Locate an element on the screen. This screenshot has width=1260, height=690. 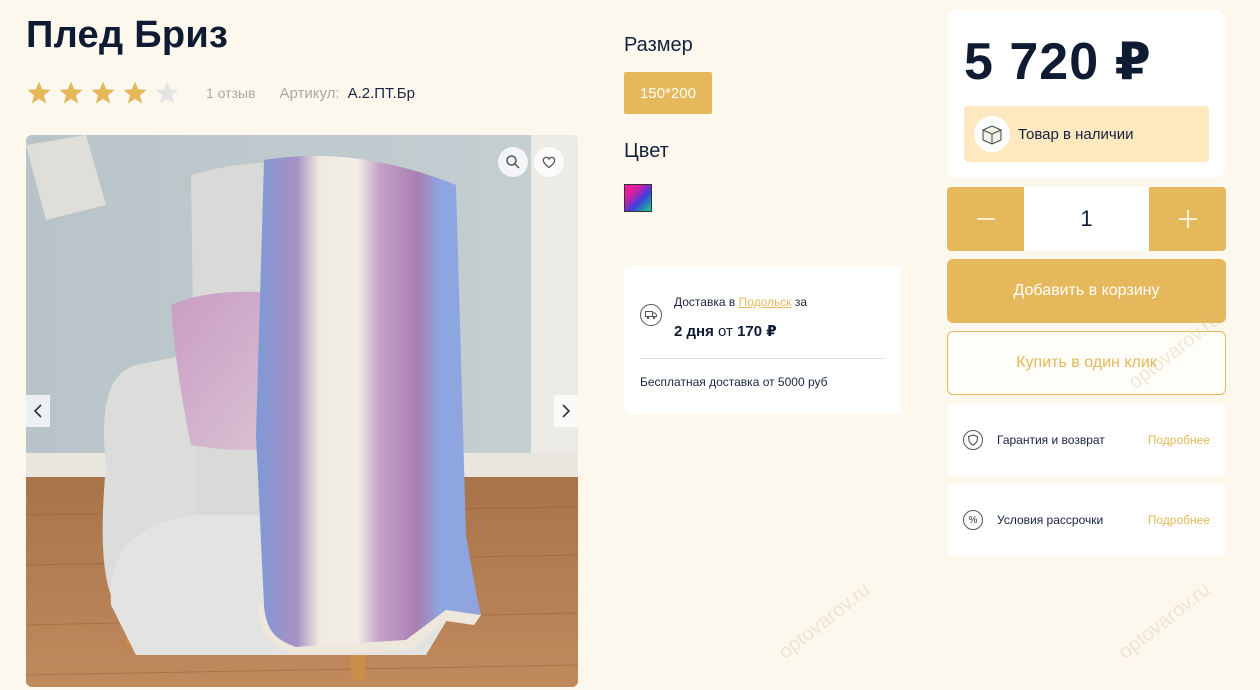
next-image-button is located at coordinates (566, 411).